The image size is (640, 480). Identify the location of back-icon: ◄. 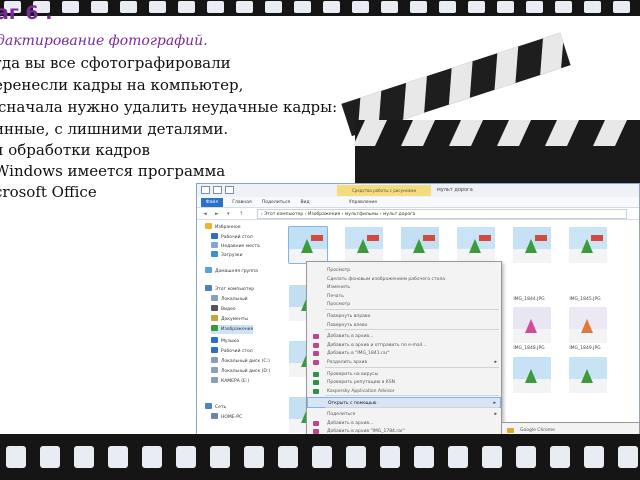
(206, 214).